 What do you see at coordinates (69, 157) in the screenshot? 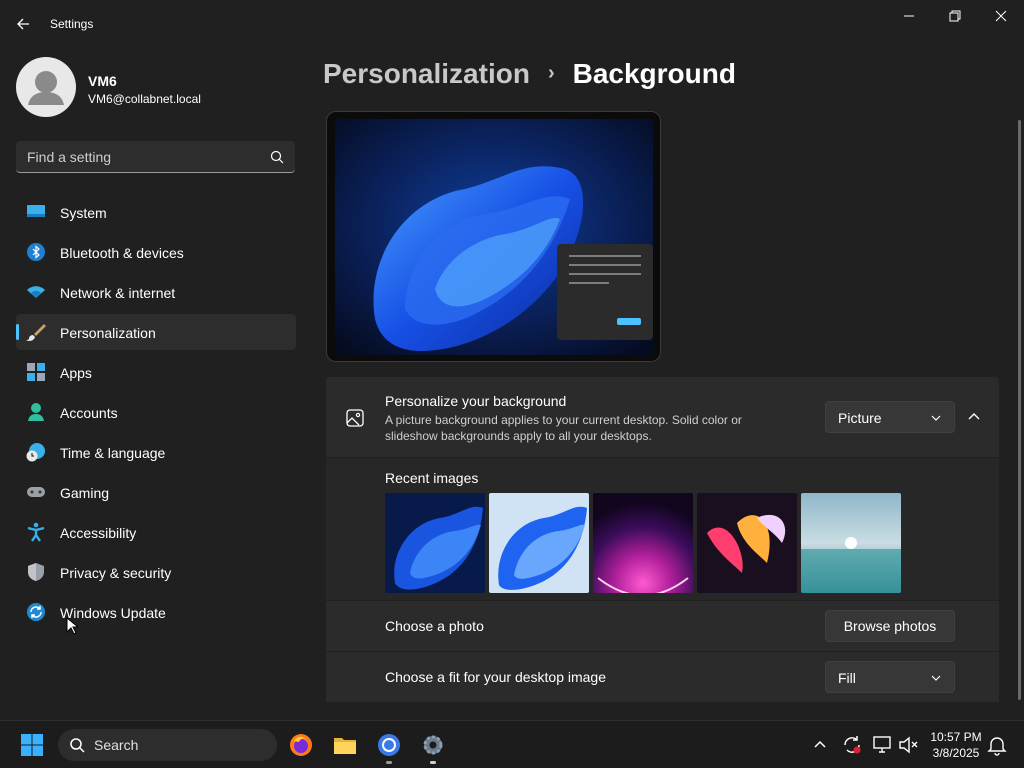
I see `search-placeholder: Find a setting` at bounding box center [69, 157].